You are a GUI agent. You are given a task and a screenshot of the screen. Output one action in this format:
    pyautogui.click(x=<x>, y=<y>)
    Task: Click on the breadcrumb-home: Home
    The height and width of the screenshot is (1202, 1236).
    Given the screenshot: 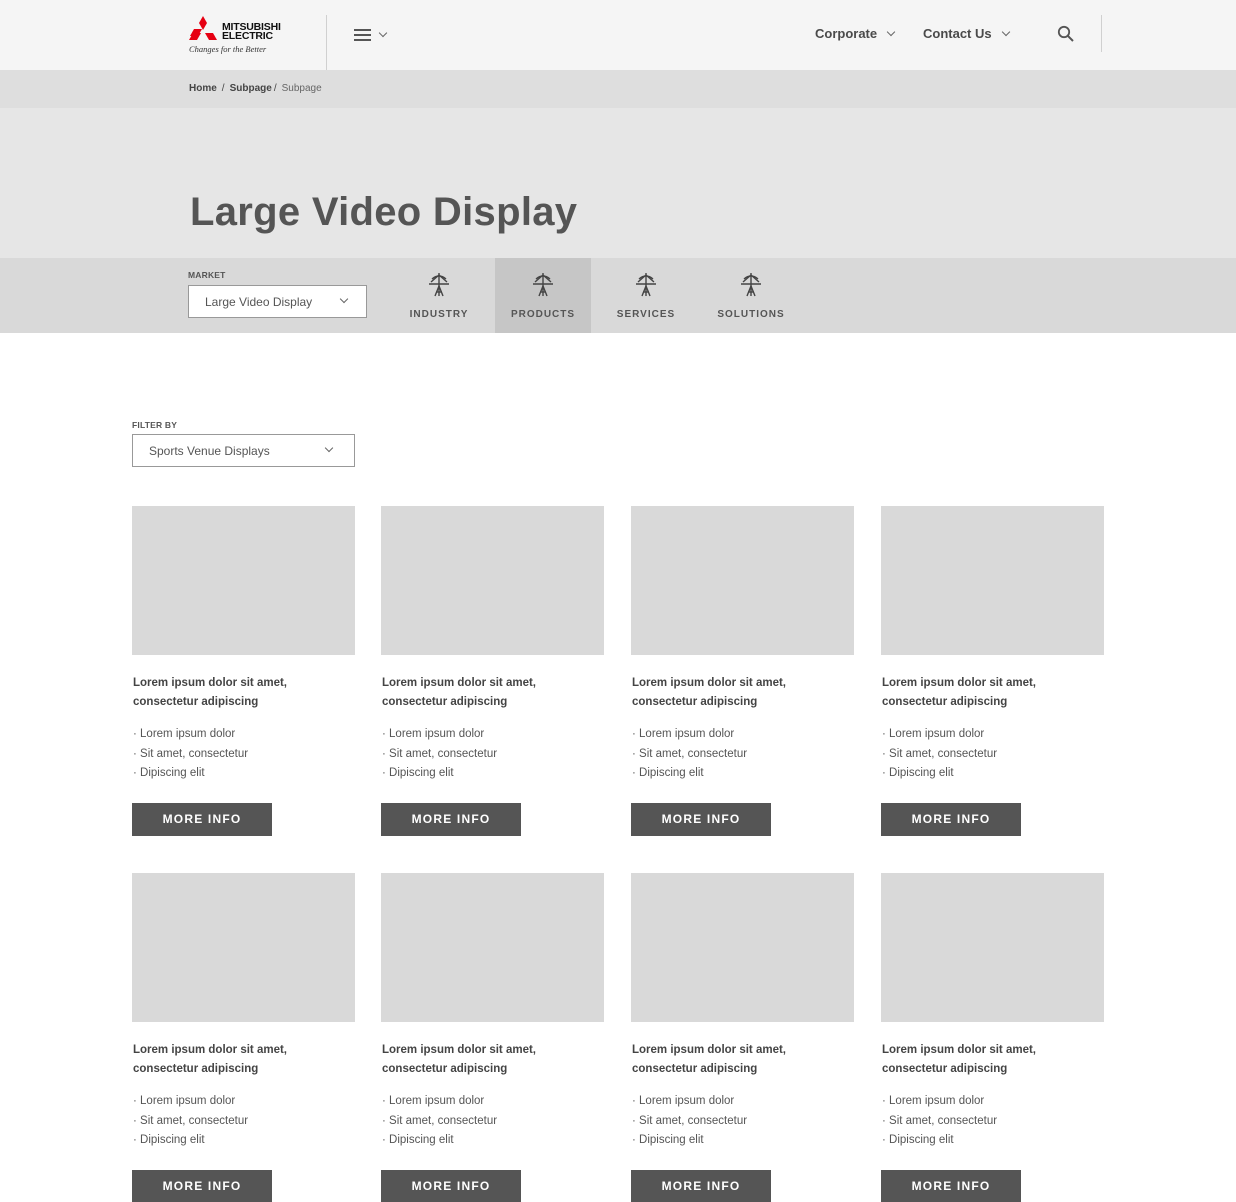 What is the action you would take?
    pyautogui.click(x=203, y=88)
    